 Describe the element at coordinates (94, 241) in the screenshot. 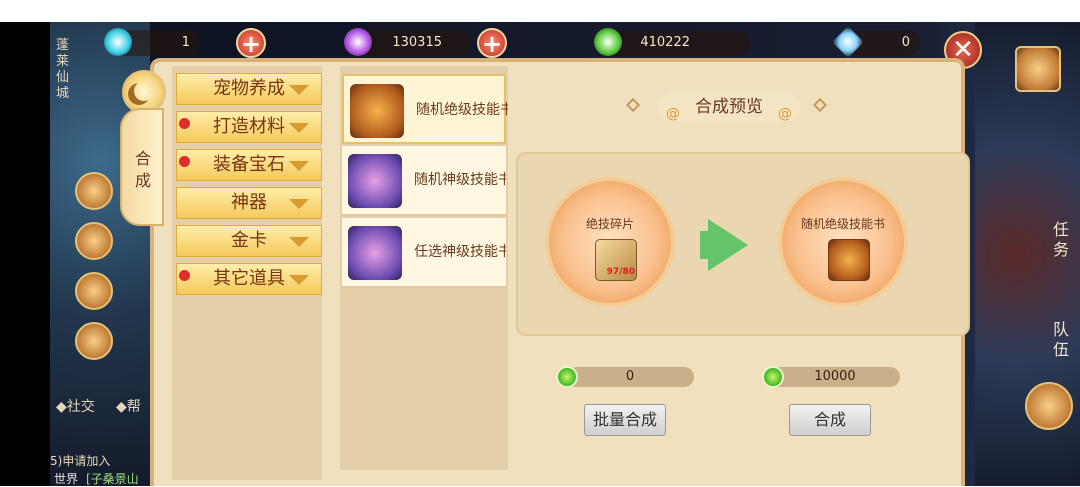

I see `event-button` at that location.